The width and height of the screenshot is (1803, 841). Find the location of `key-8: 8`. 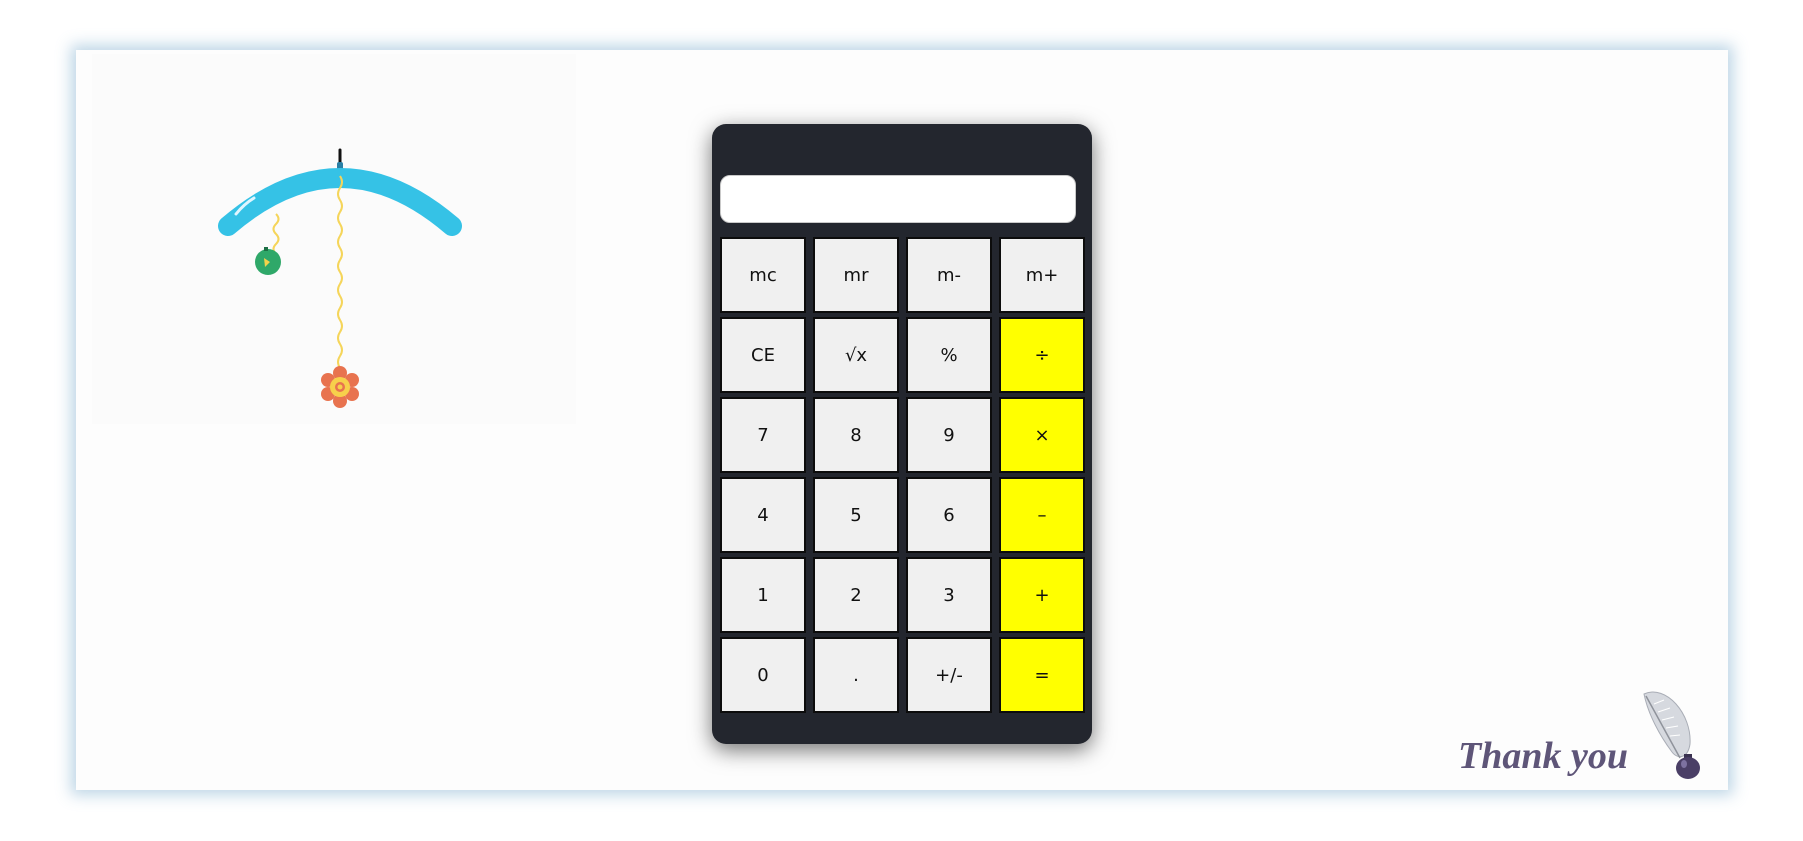

key-8: 8 is located at coordinates (856, 435).